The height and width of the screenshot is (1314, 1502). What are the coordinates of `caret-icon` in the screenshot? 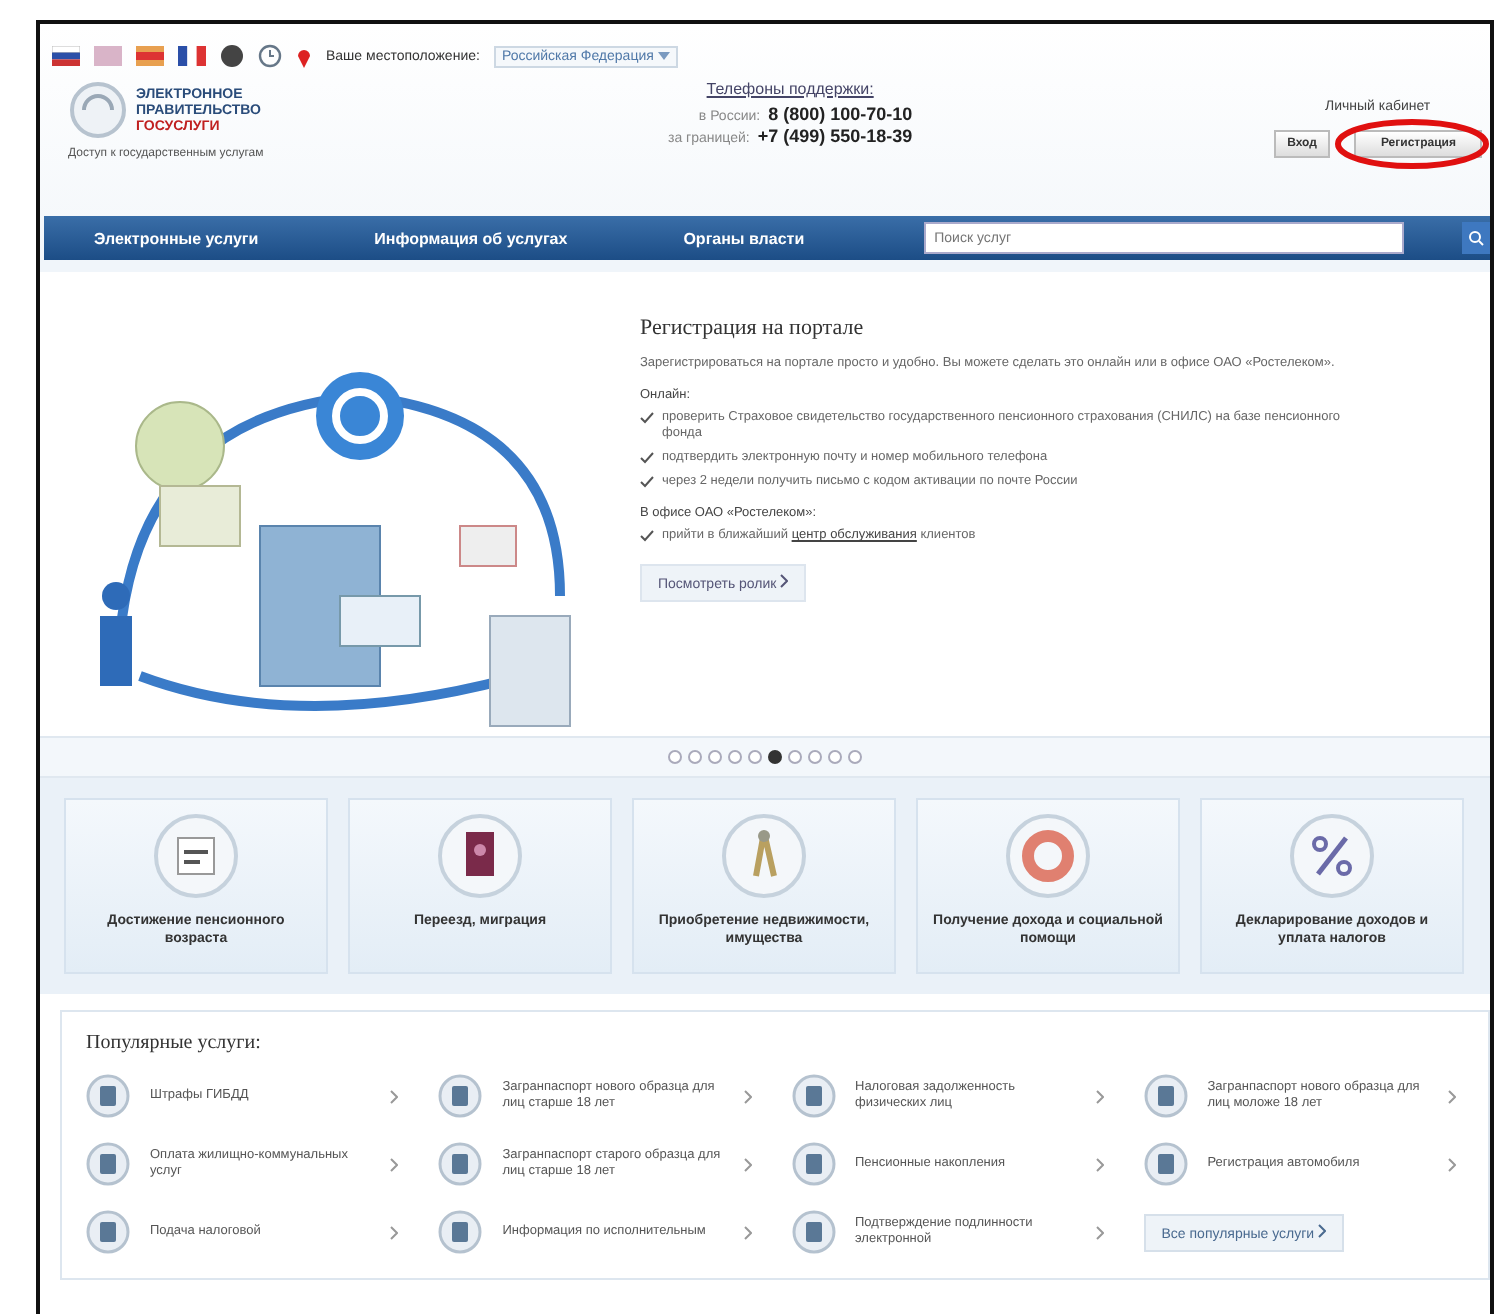 It's located at (663, 55).